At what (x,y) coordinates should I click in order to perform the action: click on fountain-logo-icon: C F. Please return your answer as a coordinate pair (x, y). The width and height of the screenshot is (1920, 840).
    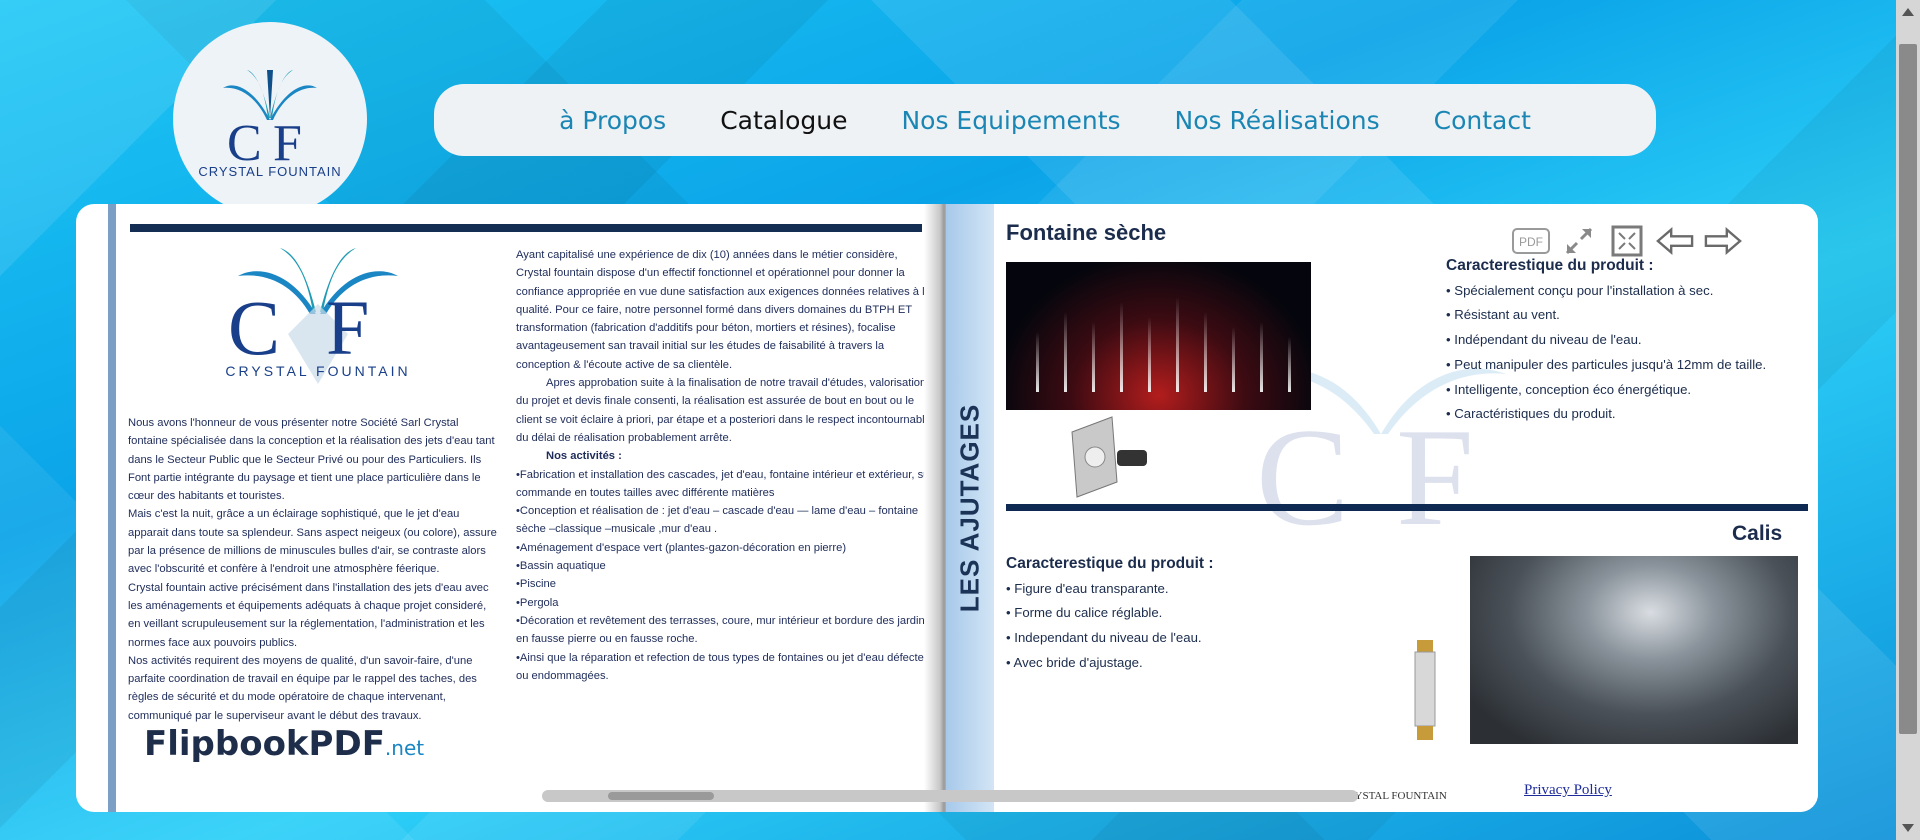
    Looking at the image, I should click on (270, 119).